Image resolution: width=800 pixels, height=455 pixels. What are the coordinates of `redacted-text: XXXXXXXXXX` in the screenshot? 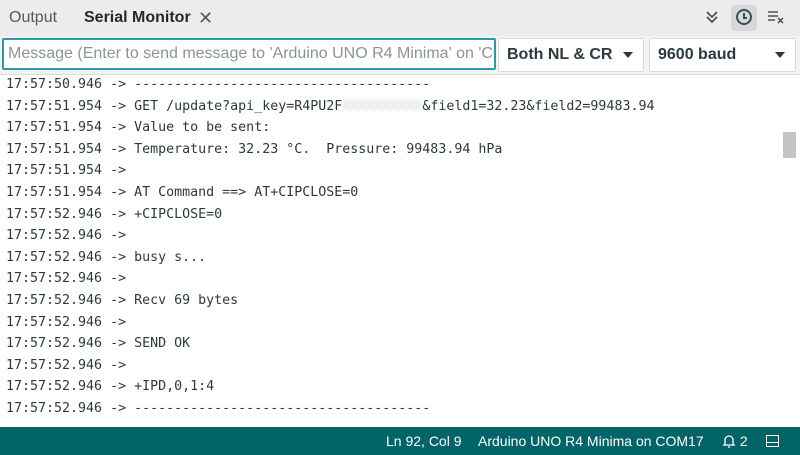 It's located at (382, 106).